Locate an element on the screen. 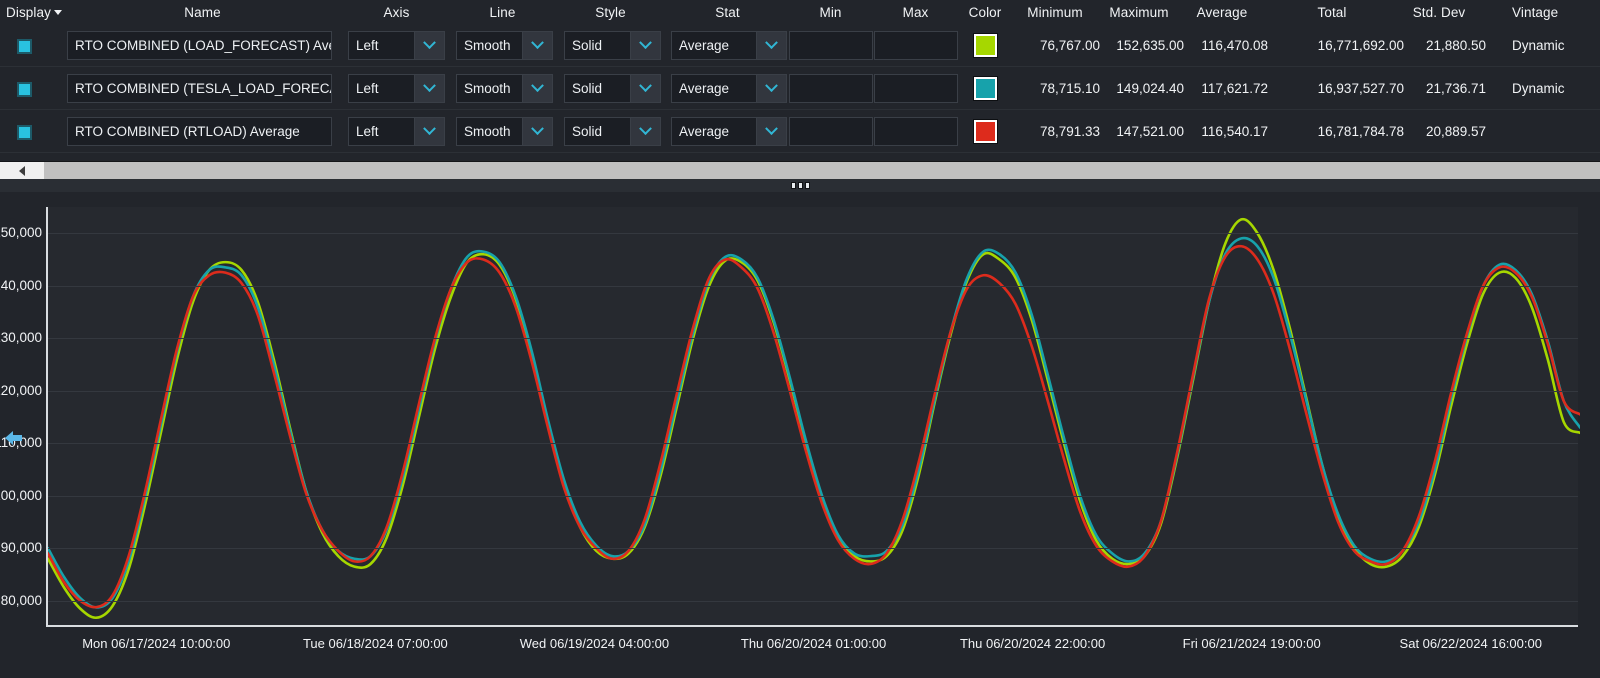  column-header-std-dev: Std. Dev is located at coordinates (1439, 12).